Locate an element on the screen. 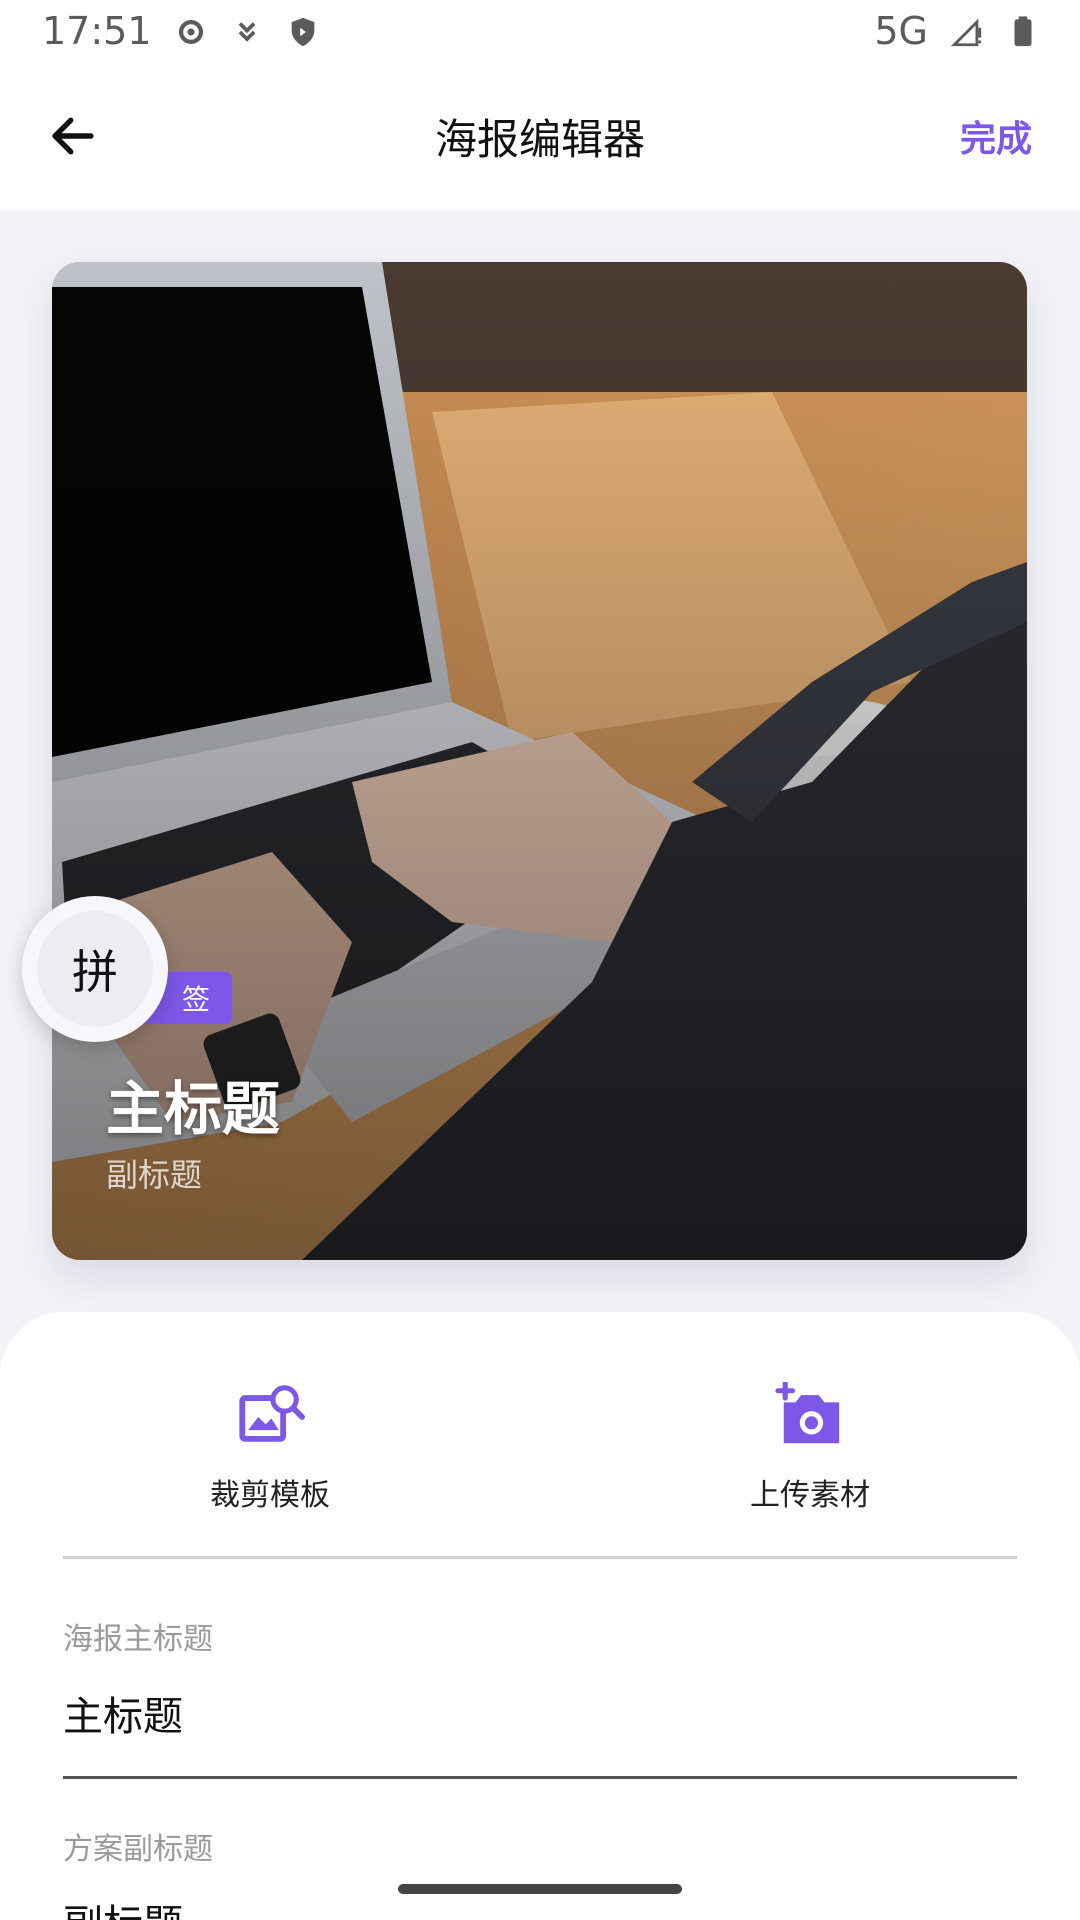  download-icon is located at coordinates (247, 31).